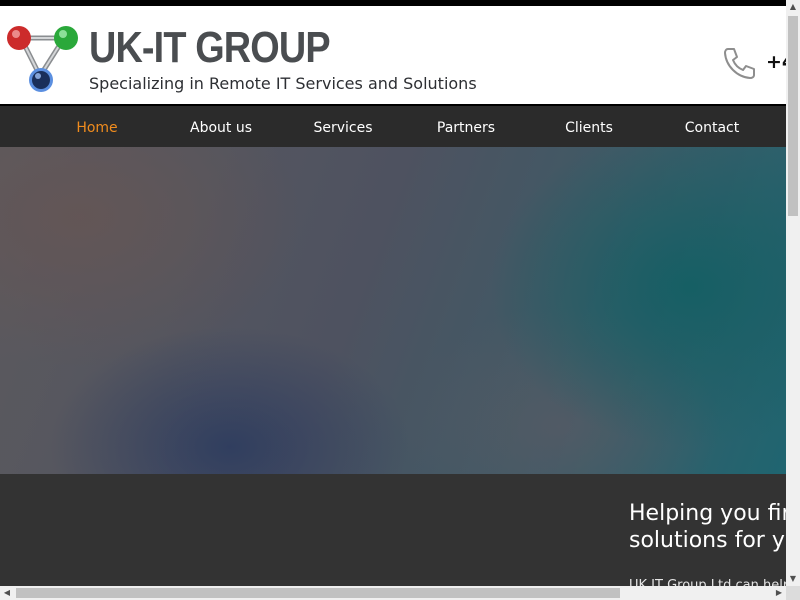 This screenshot has height=600, width=800. Describe the element at coordinates (793, 7) in the screenshot. I see `scroll-up-arrow-icon: ▲` at that location.